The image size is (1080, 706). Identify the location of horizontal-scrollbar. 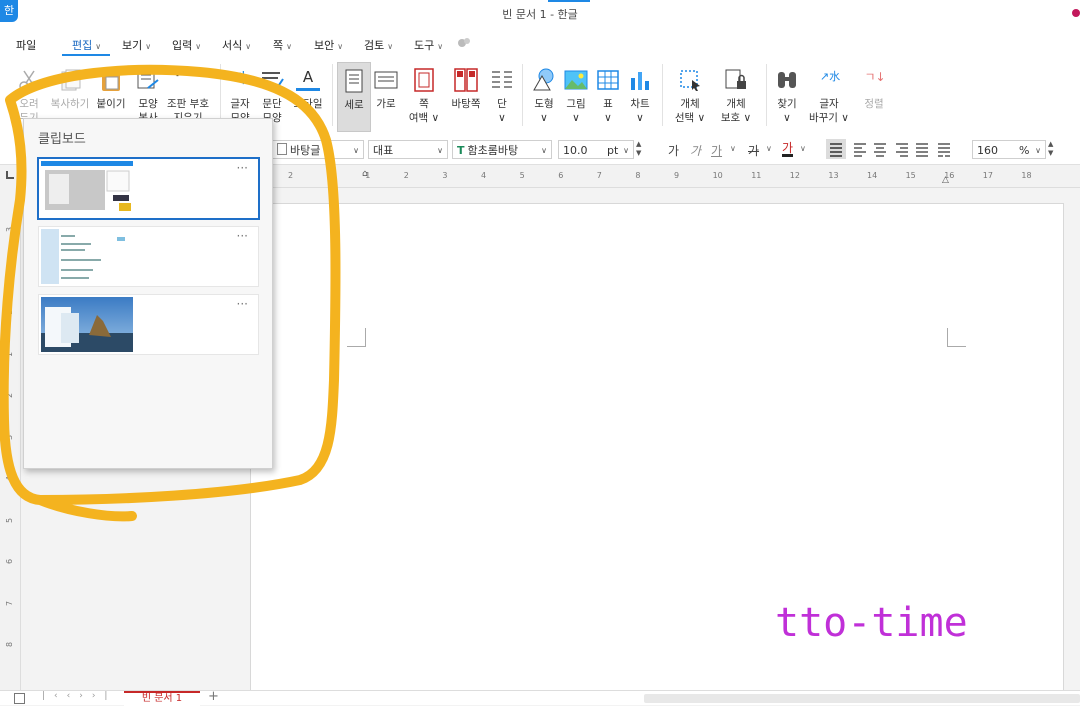
(862, 698).